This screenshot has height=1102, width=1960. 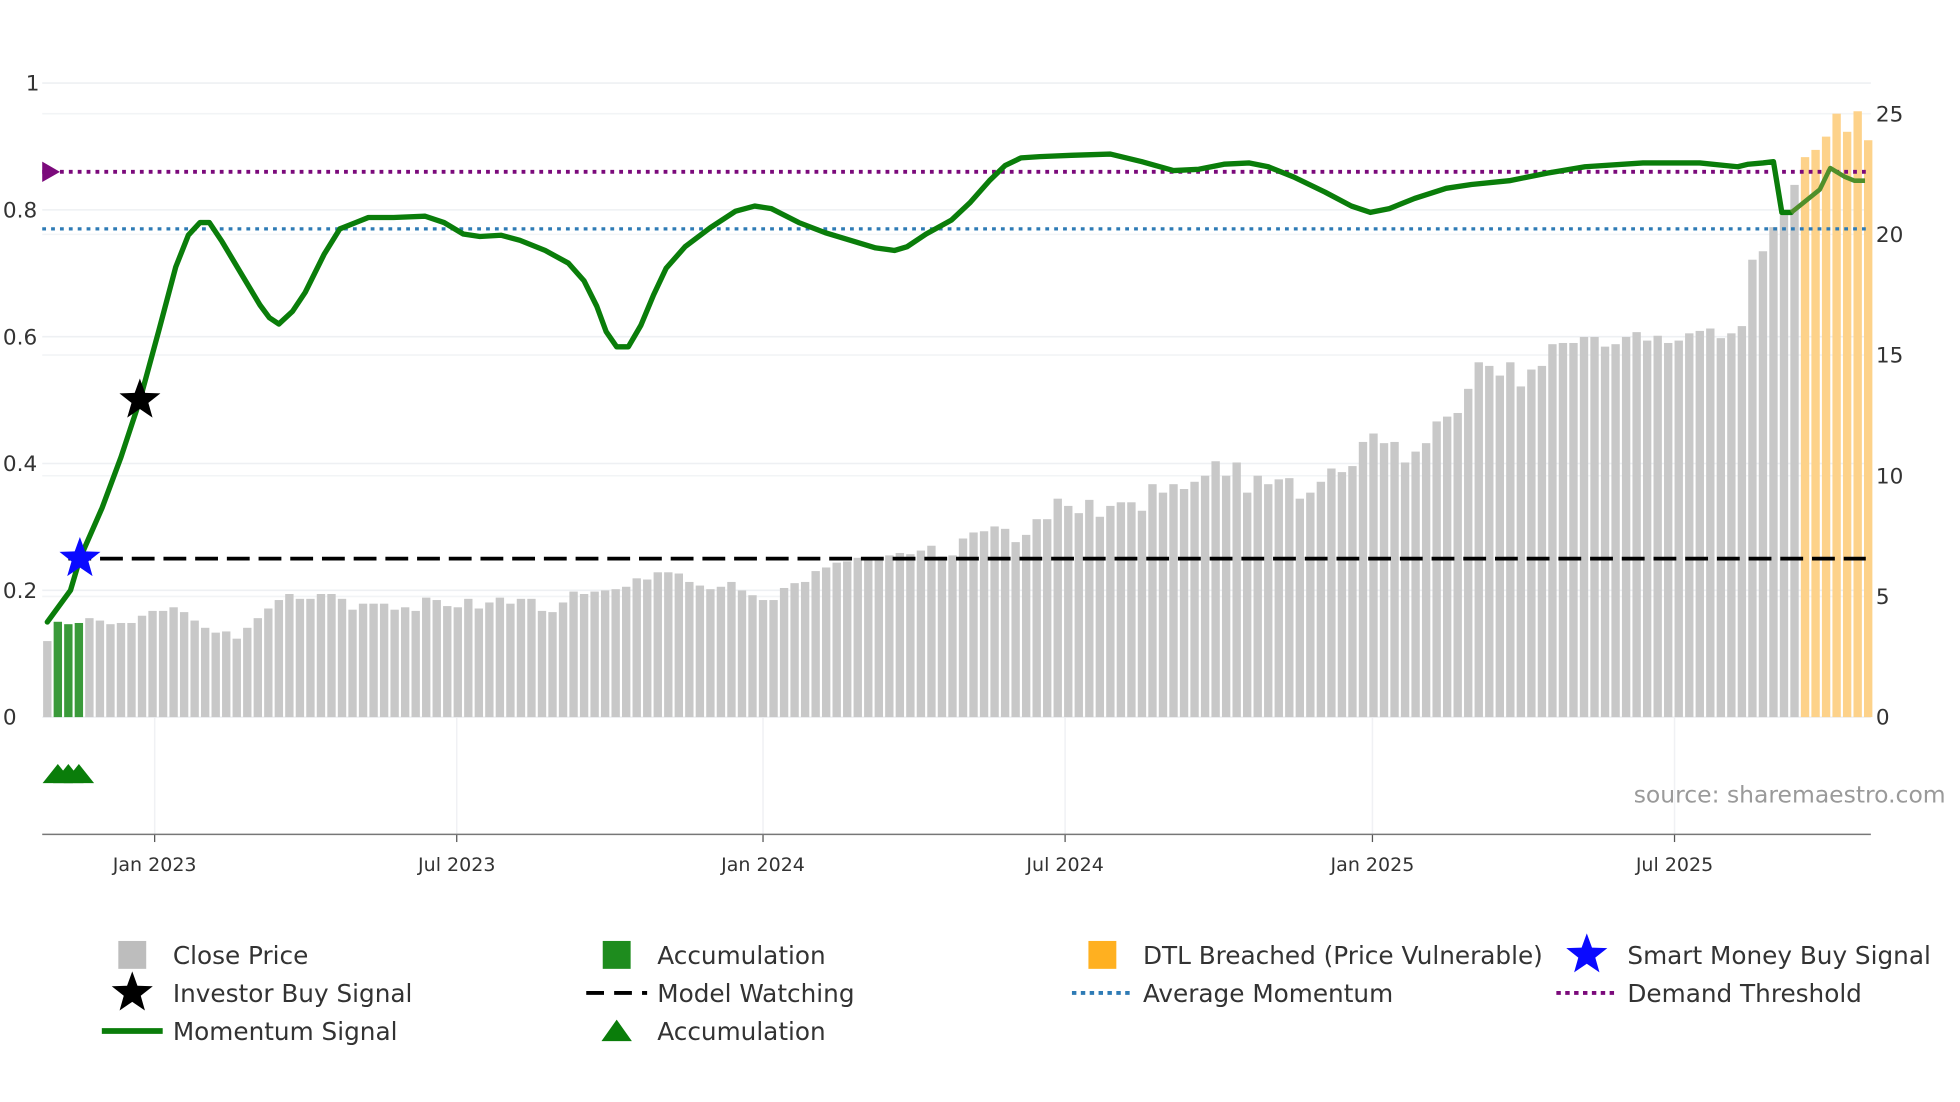 I want to click on legend-label: Demand Threshold, so click(x=1744, y=993).